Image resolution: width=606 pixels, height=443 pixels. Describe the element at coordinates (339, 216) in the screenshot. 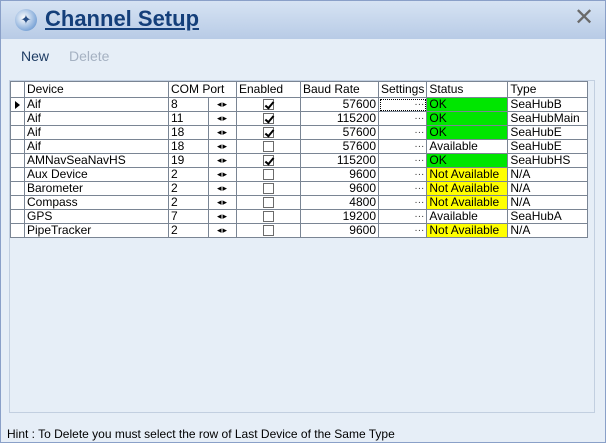

I see `baud-rate-cell: 19200` at that location.